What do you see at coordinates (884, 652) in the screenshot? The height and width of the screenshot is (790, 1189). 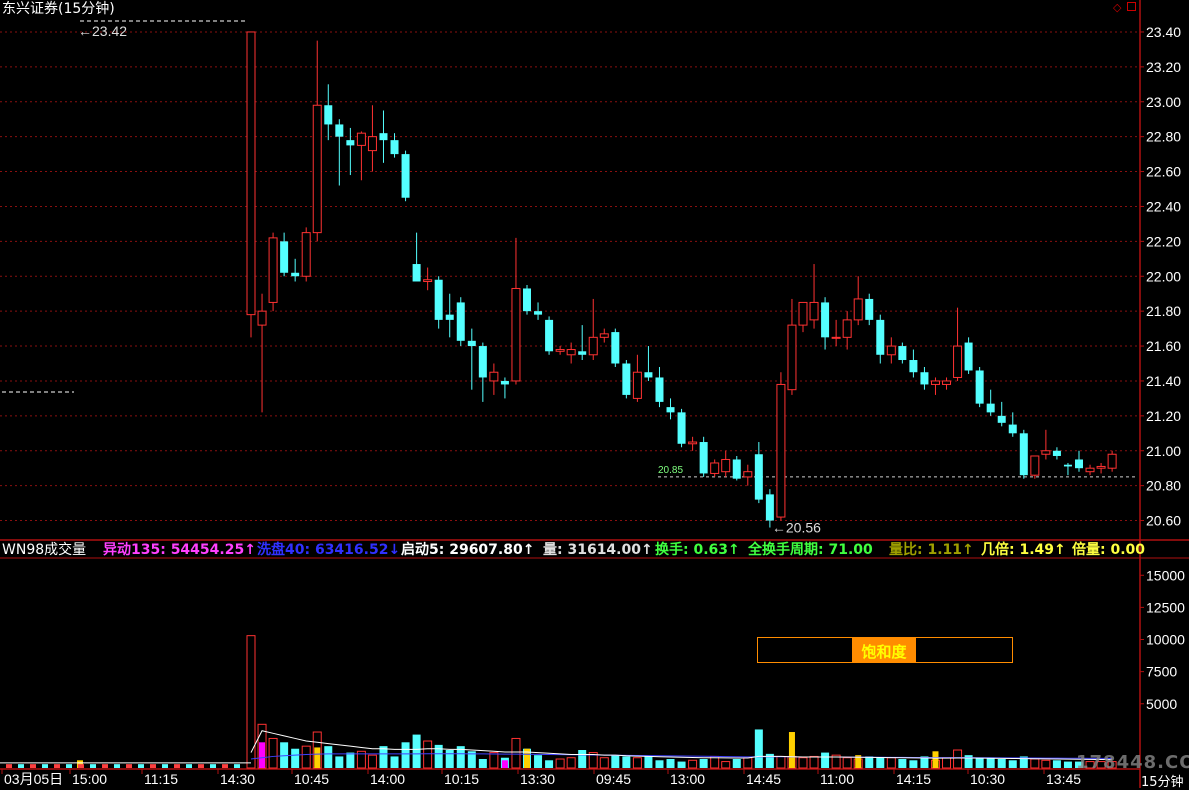 I see `saturation-label: 饱和度` at bounding box center [884, 652].